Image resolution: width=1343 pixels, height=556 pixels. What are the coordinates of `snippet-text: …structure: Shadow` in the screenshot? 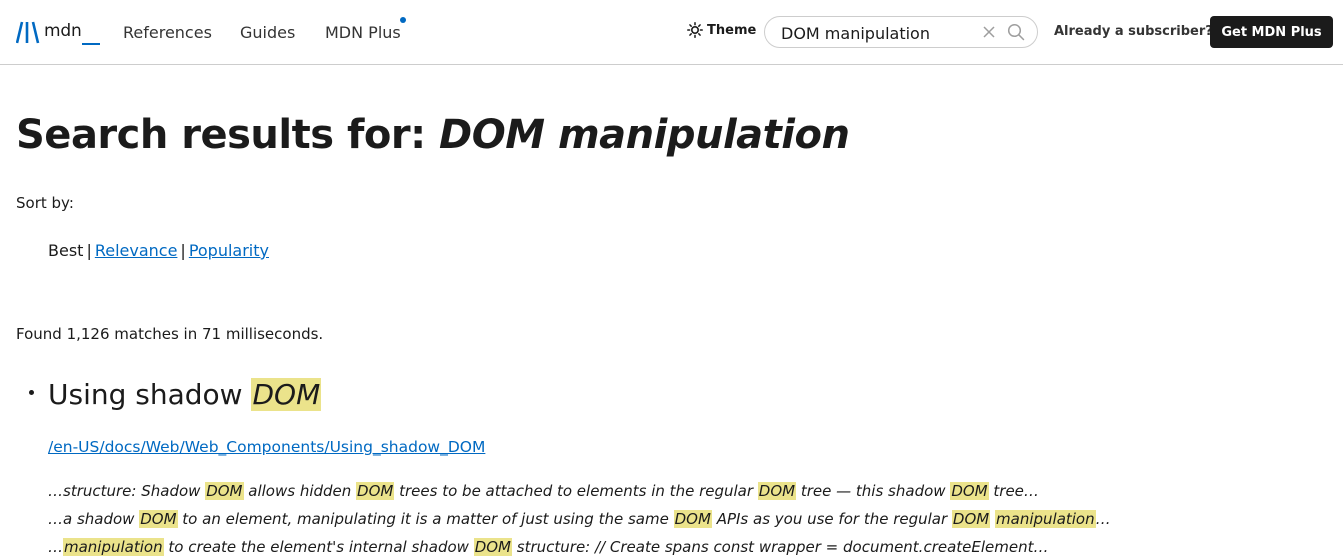 It's located at (127, 491).